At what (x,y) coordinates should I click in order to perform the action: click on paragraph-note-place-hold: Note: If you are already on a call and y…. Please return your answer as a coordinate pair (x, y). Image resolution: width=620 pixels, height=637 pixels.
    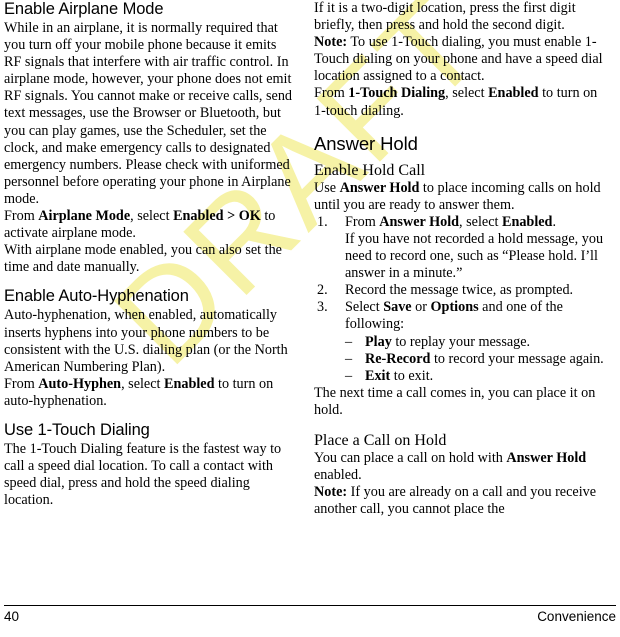
    Looking at the image, I should click on (460, 501).